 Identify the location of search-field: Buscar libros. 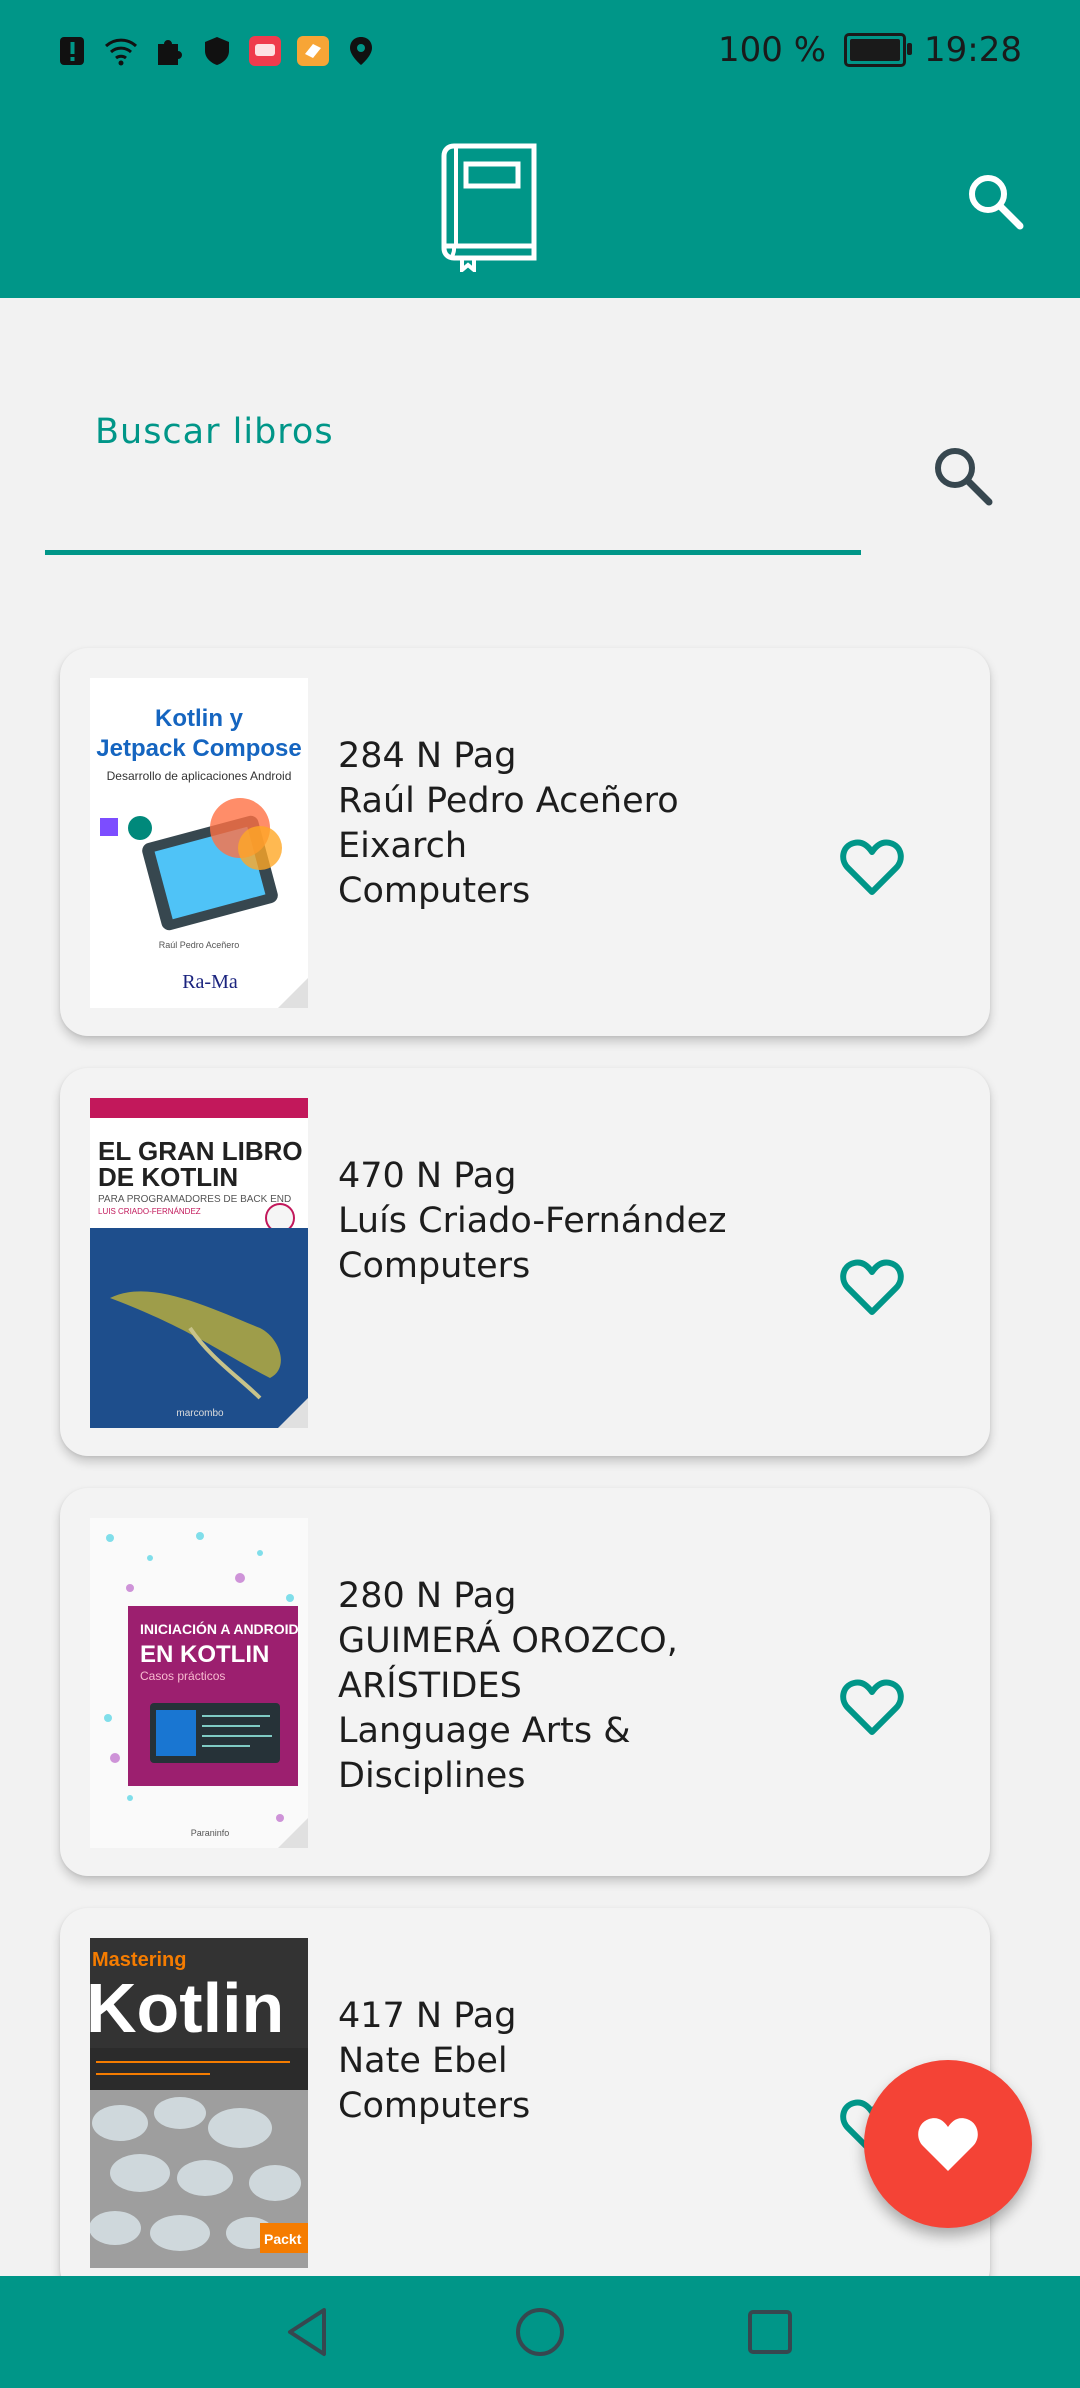
(540, 480).